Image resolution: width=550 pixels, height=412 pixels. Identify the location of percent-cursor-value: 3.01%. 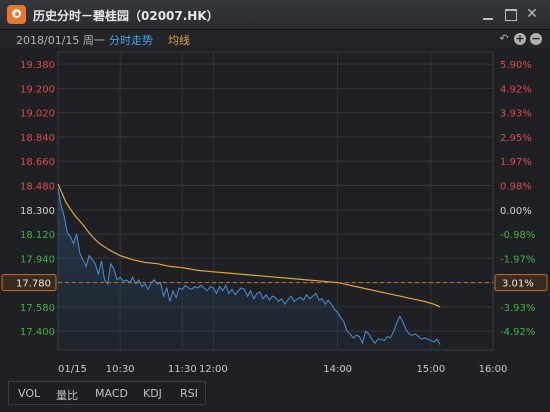
(518, 284).